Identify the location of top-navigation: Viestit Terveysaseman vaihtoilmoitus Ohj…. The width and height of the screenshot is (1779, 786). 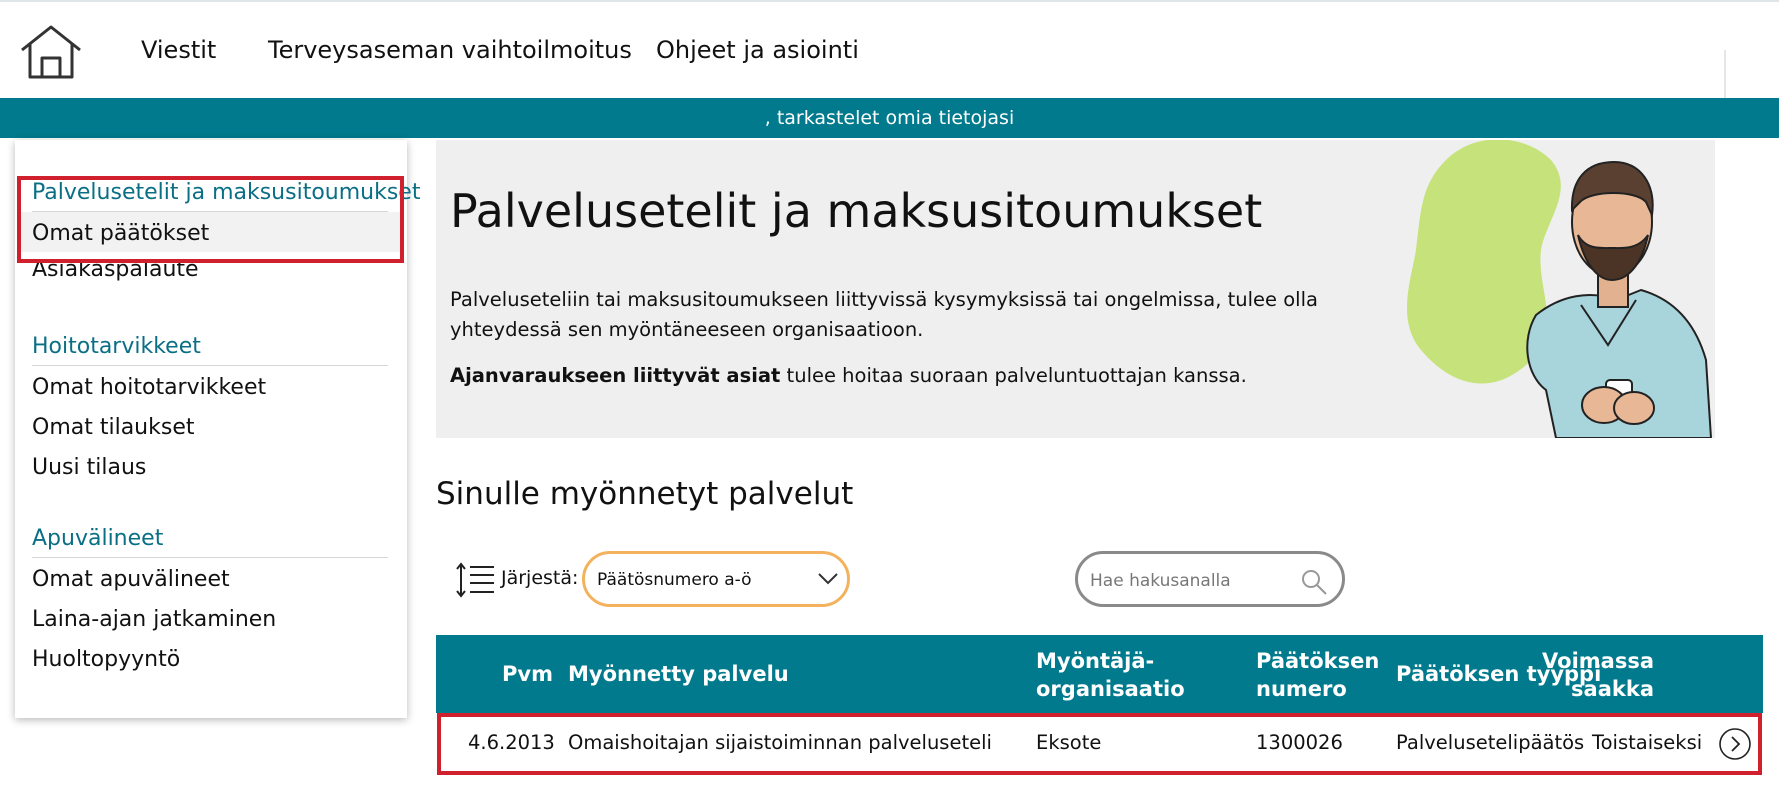
(889, 49).